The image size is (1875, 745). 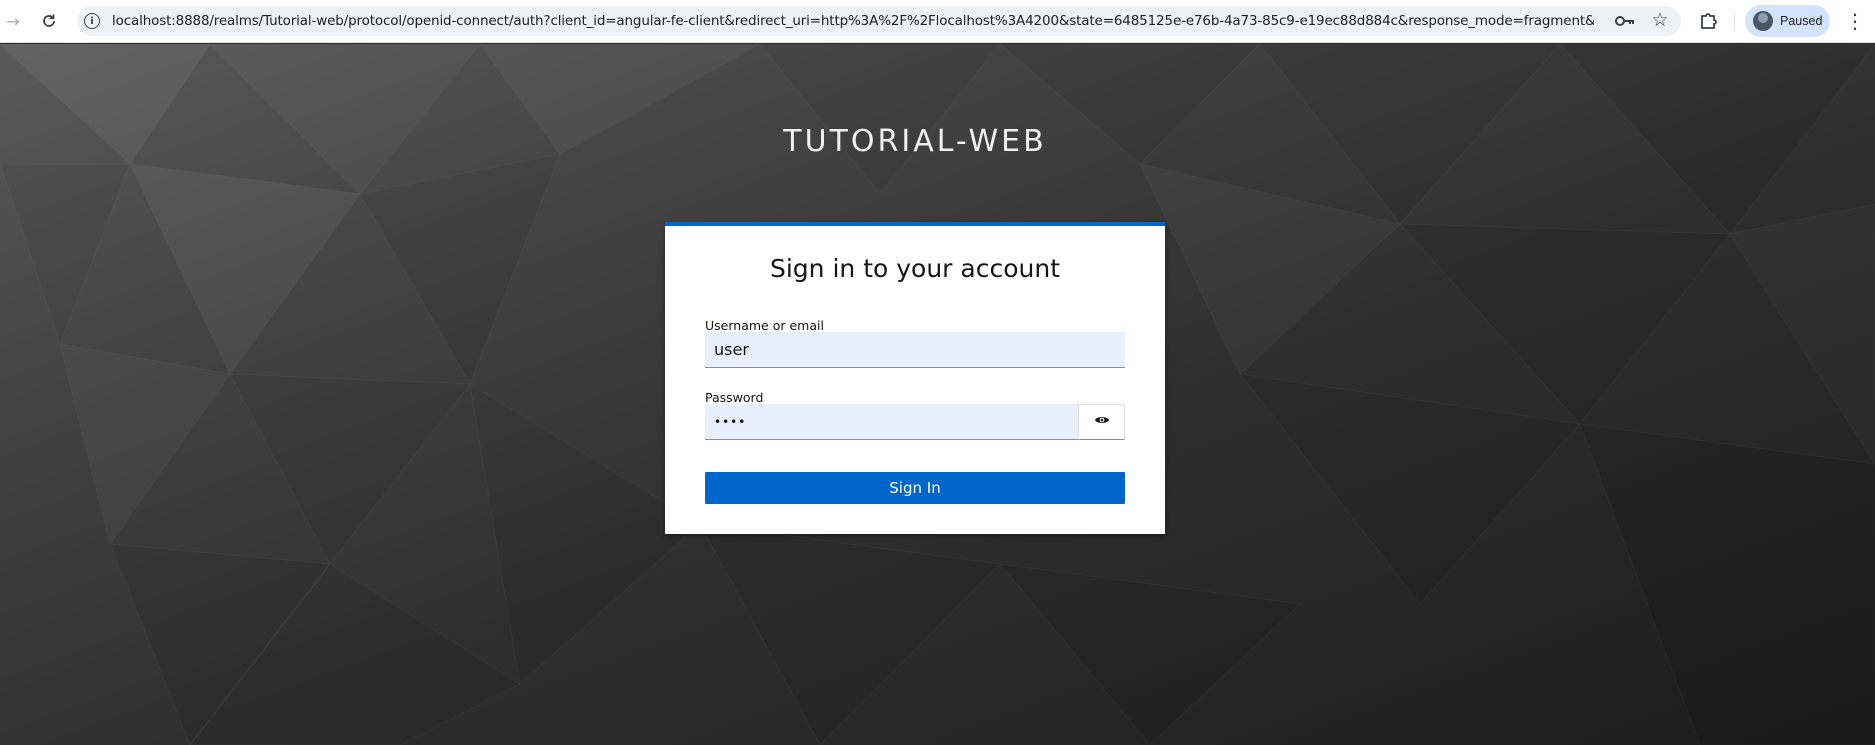 What do you see at coordinates (49, 21) in the screenshot?
I see `reload-icon` at bounding box center [49, 21].